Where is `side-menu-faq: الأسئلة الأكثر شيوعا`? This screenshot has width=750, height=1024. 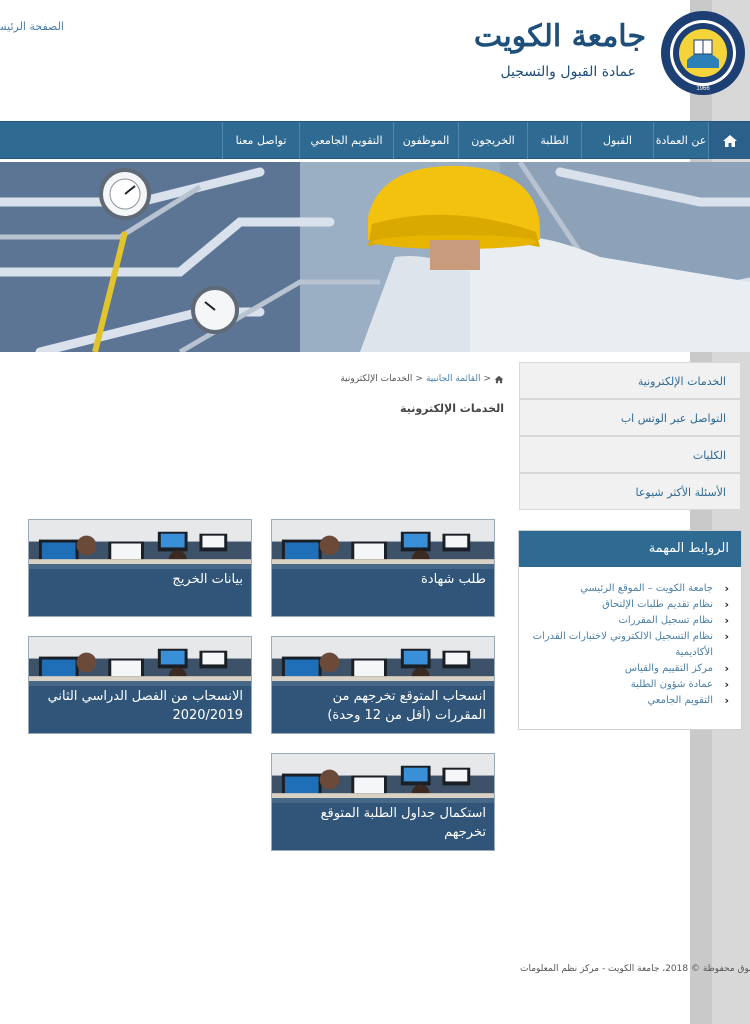 side-menu-faq: الأسئلة الأكثر شيوعا is located at coordinates (630, 491).